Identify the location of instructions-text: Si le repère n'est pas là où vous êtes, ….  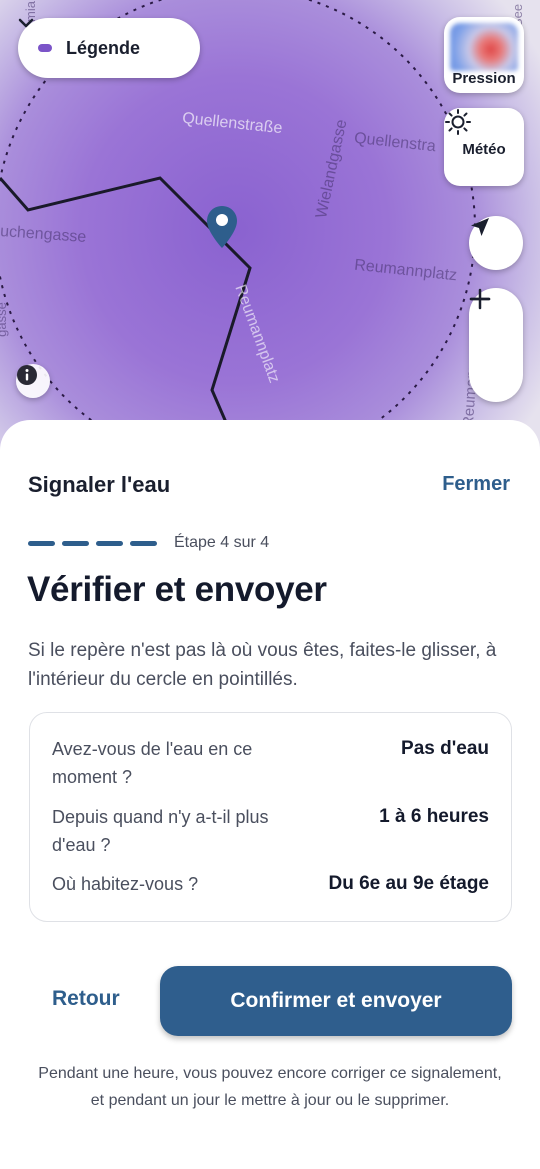
(262, 665).